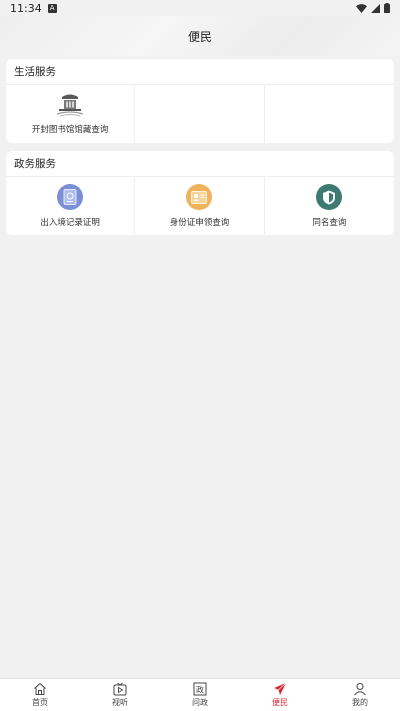  What do you see at coordinates (52, 8) in the screenshot?
I see `notification-icon: A` at bounding box center [52, 8].